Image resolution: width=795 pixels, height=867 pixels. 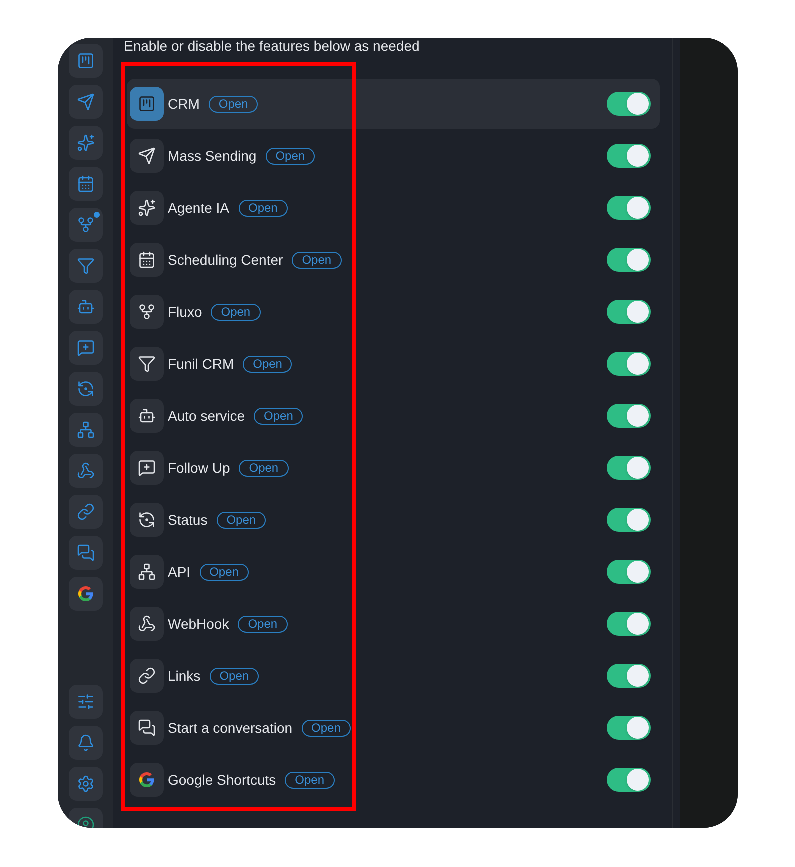 I want to click on feature-name: Funil CRM, so click(x=201, y=364).